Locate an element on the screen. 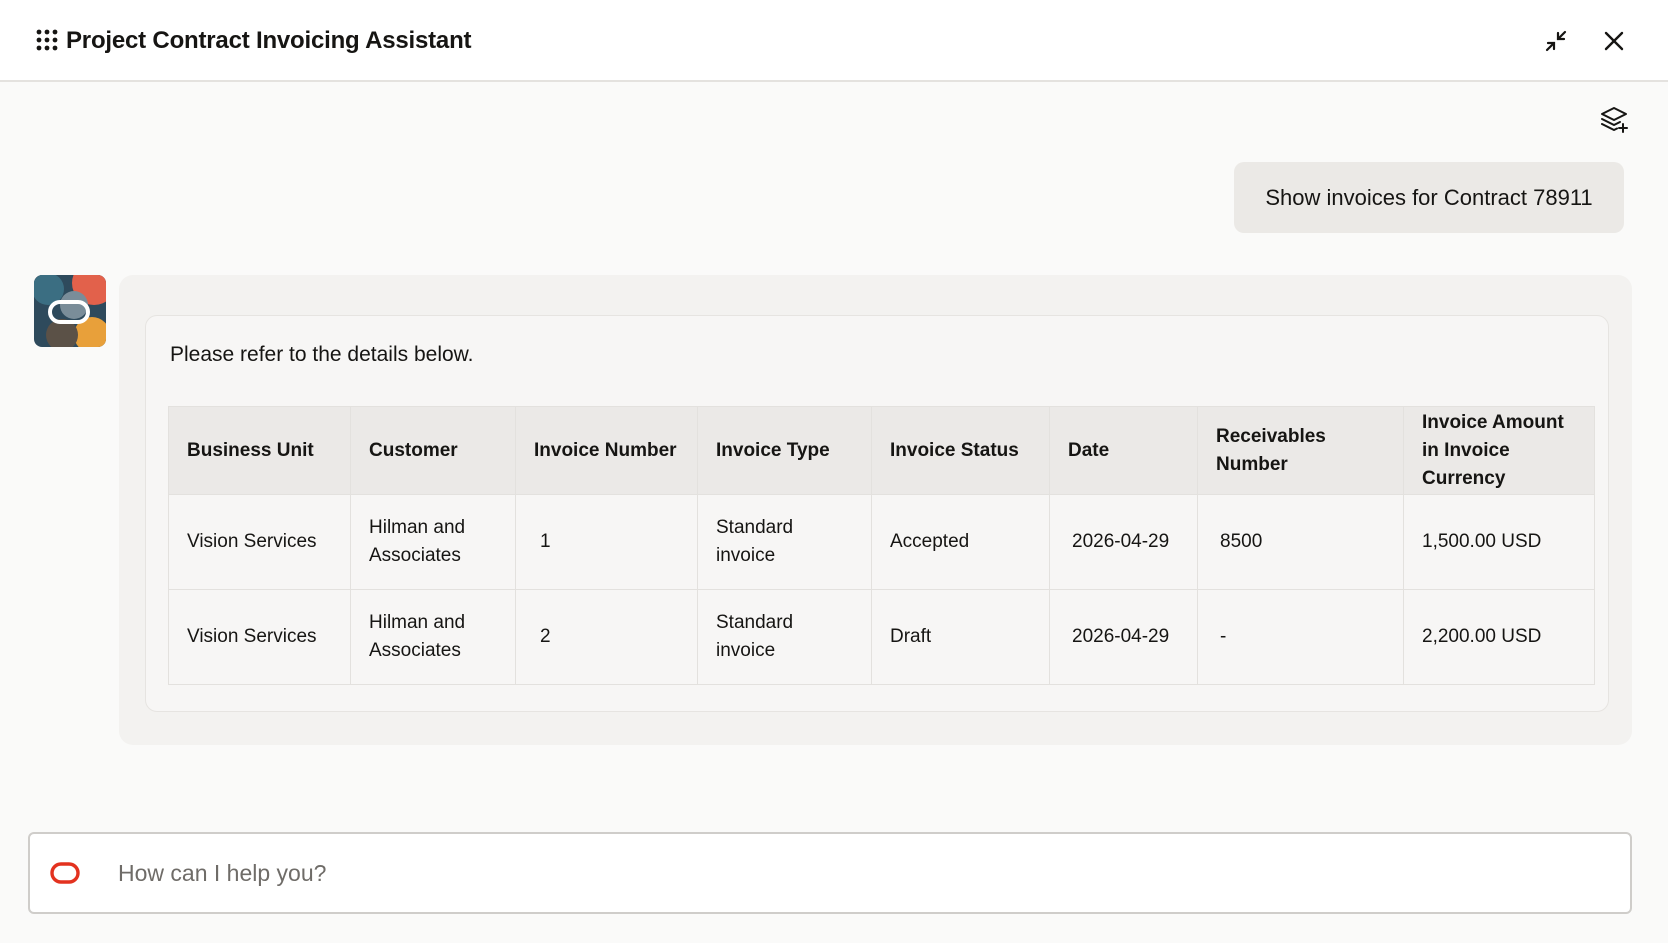 This screenshot has height=943, width=1668. close-button is located at coordinates (1614, 41).